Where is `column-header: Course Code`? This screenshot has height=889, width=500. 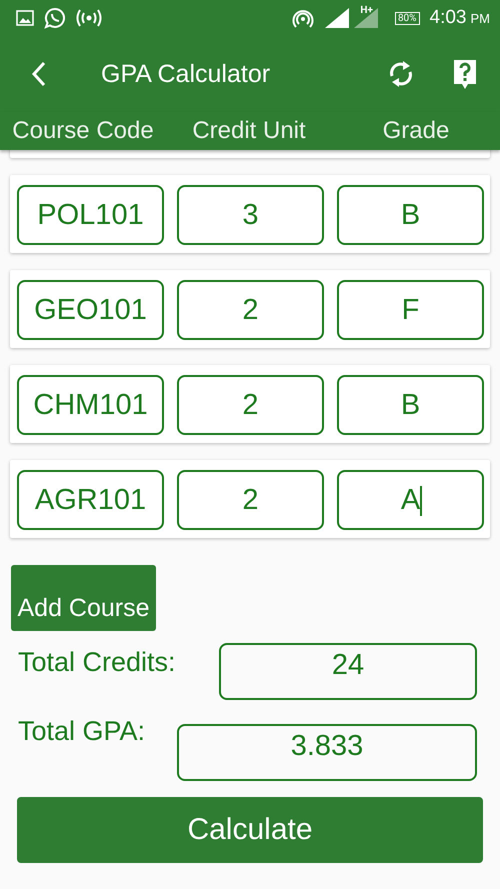
column-header: Course Code is located at coordinates (83, 131).